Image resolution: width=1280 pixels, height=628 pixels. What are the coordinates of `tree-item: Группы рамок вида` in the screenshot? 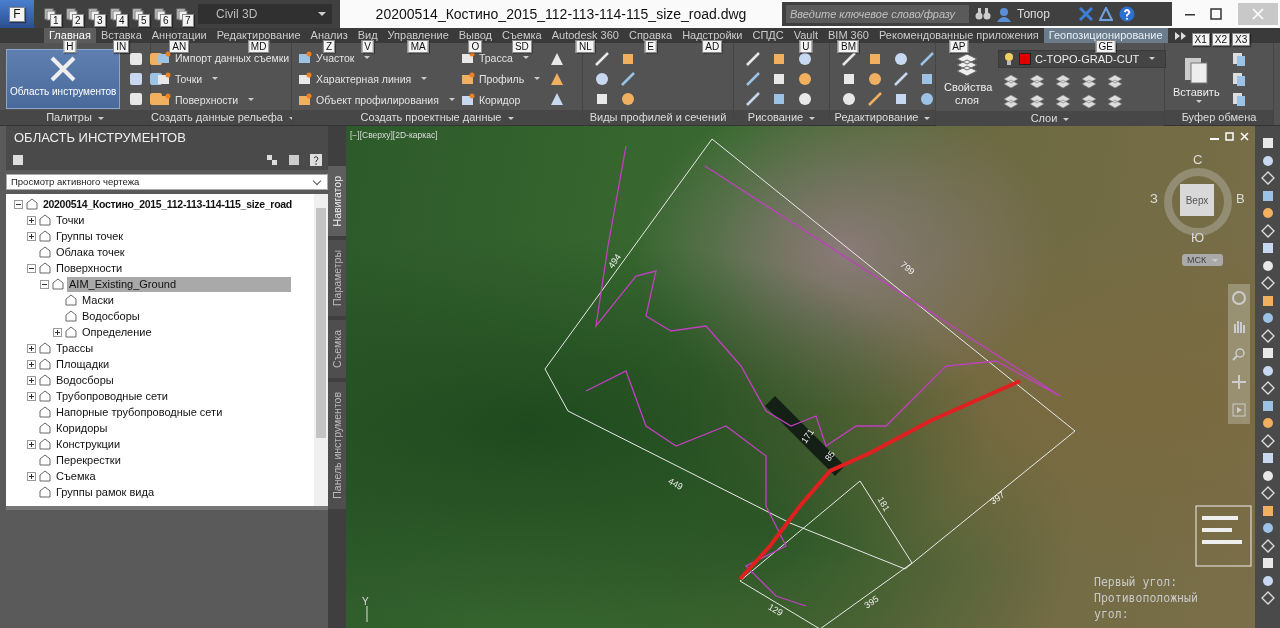 It's located at (105, 492).